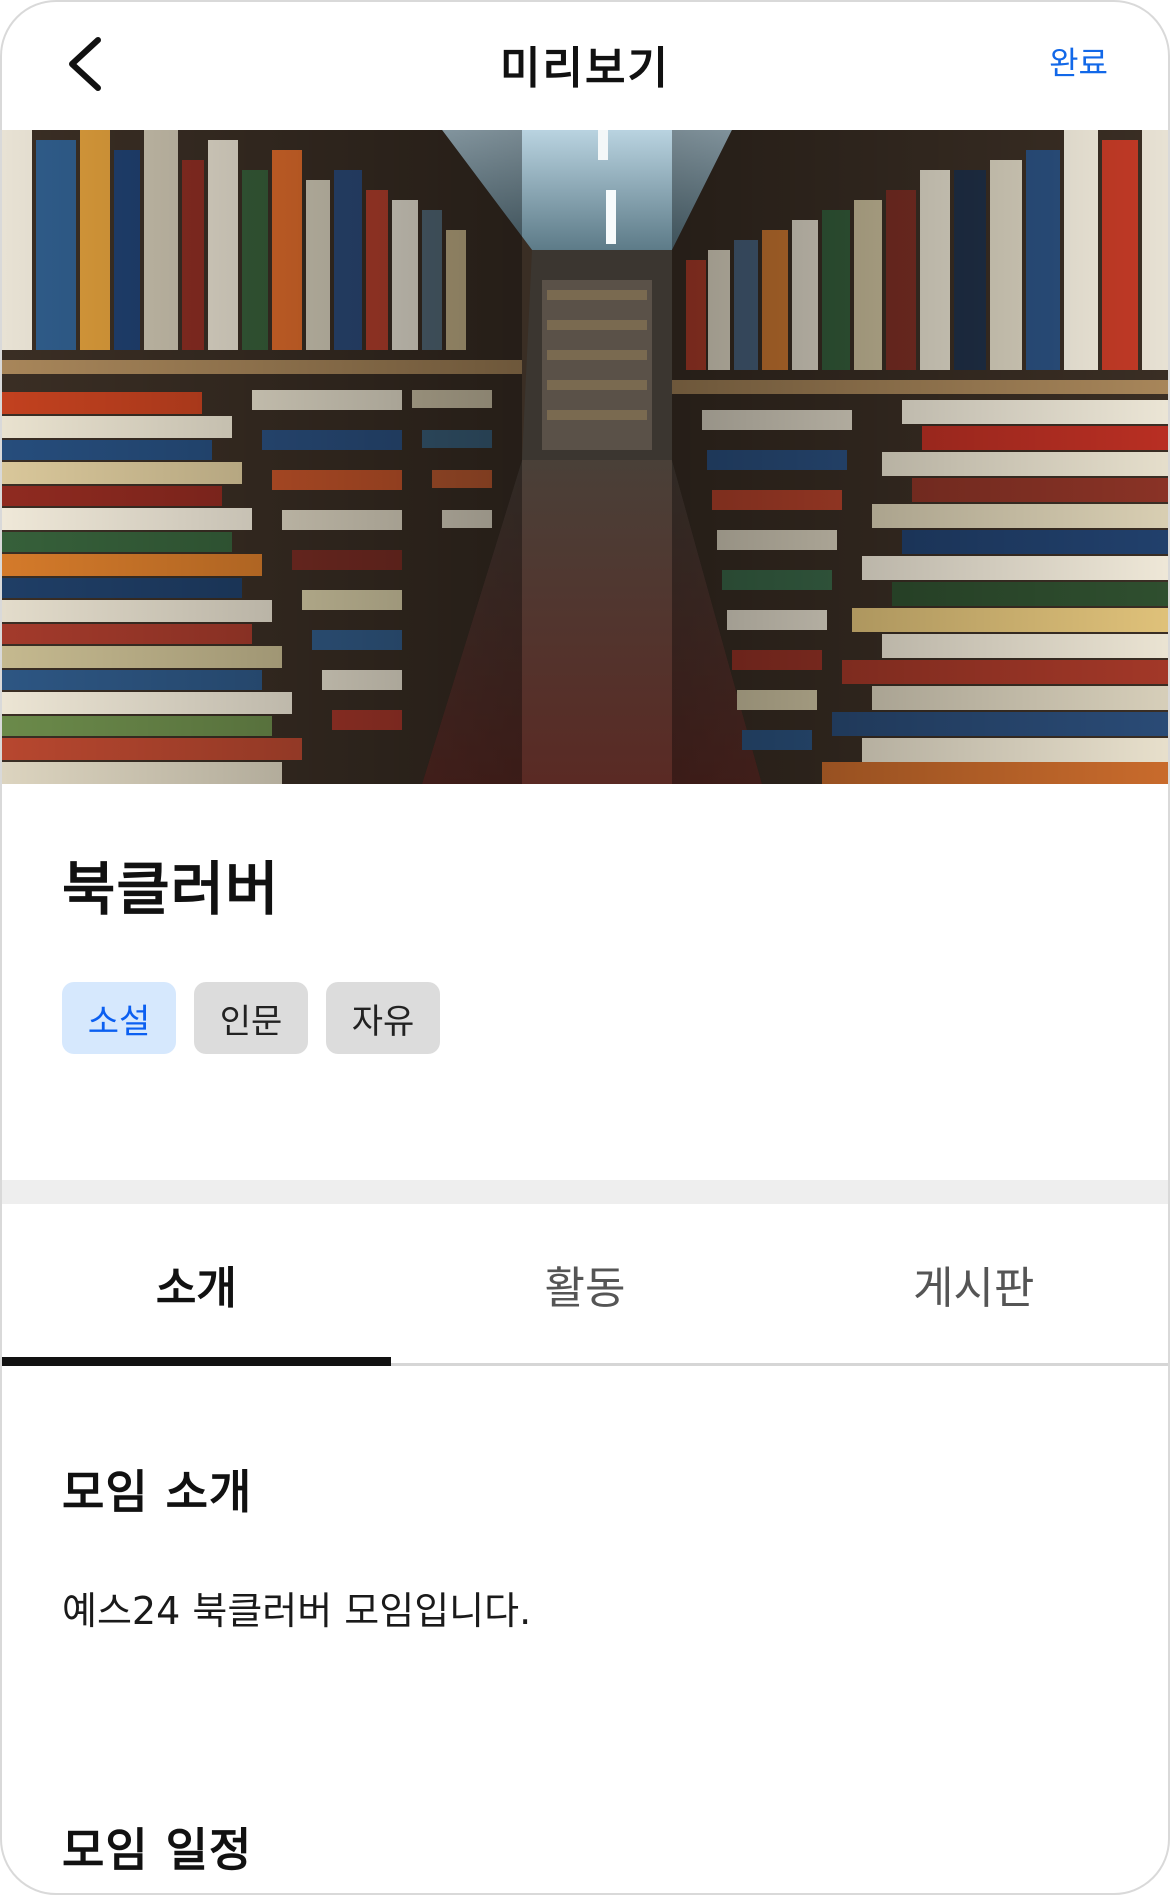 The height and width of the screenshot is (1895, 1170). What do you see at coordinates (297, 1611) in the screenshot?
I see `intro-text: 예스24 북클러버 모임입니다.` at bounding box center [297, 1611].